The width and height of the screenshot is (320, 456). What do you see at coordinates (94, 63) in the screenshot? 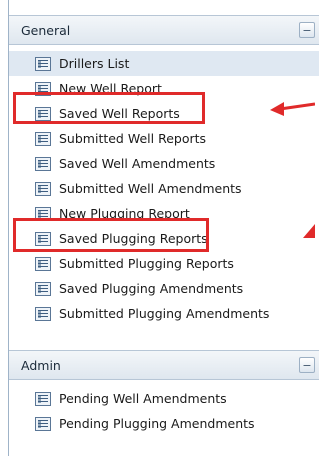
I see `menu-item-label: Drillers List` at bounding box center [94, 63].